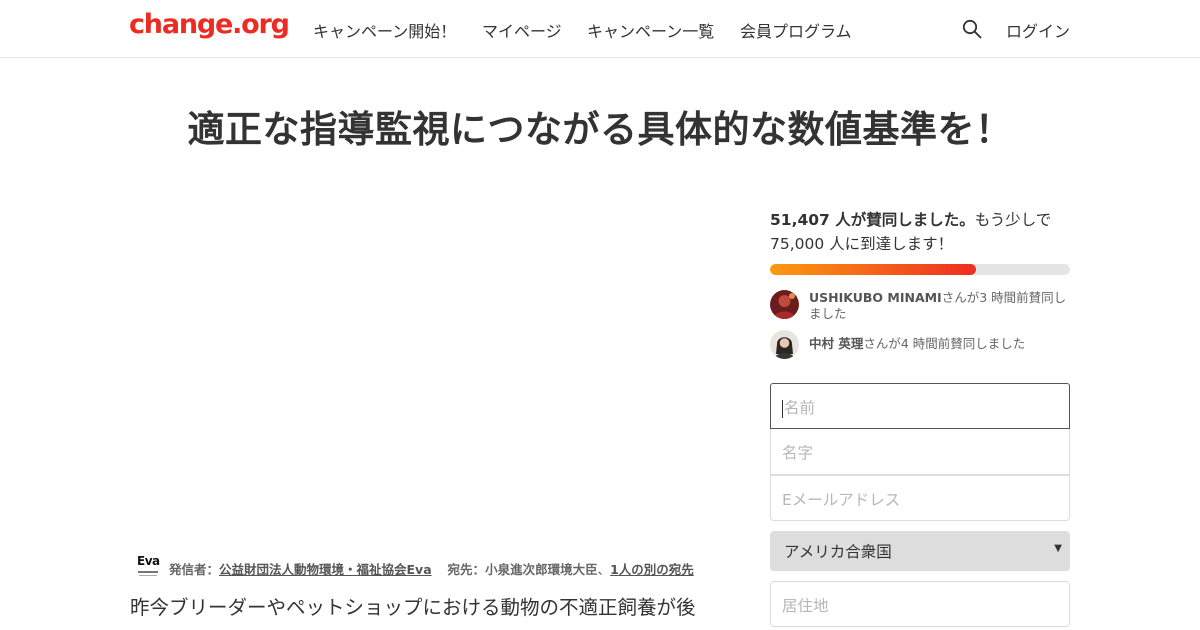  What do you see at coordinates (920, 307) in the screenshot?
I see `recent-signer-item: USHIKUBO MINAMIさんが3 時間前賛同しました` at bounding box center [920, 307].